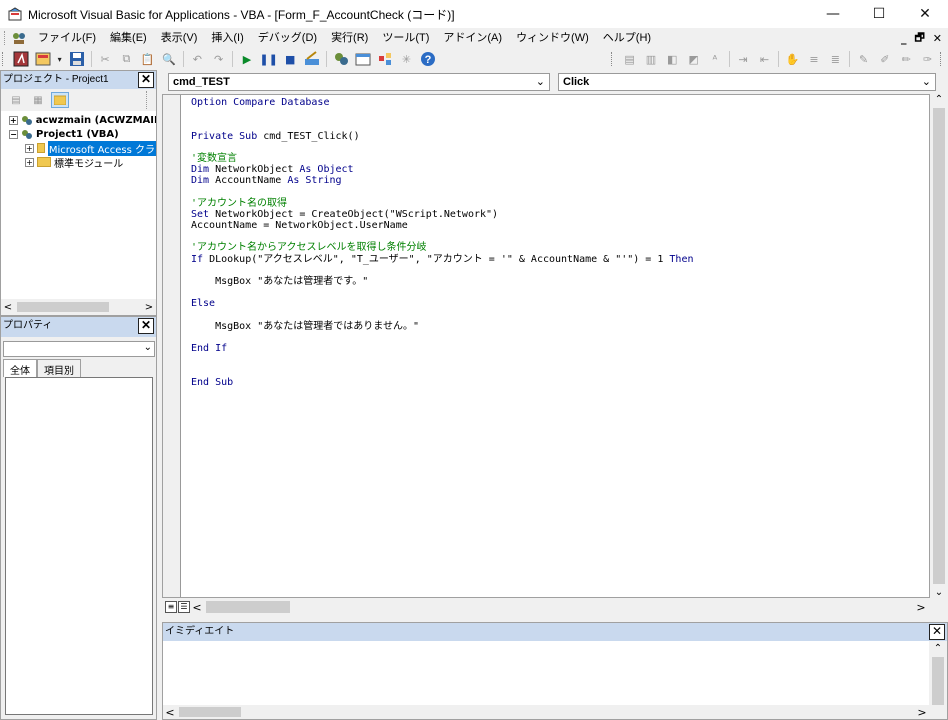 The image size is (948, 720). I want to click on toggle-bookmark-icon: ✎, so click(863, 59).